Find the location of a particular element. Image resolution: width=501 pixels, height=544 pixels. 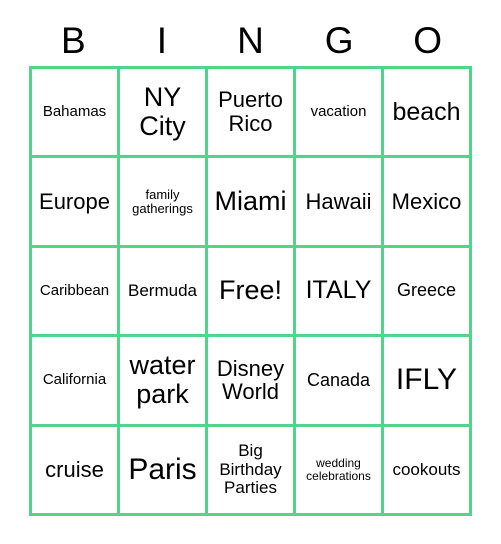

bingo-cell: cookouts is located at coordinates (428, 471).